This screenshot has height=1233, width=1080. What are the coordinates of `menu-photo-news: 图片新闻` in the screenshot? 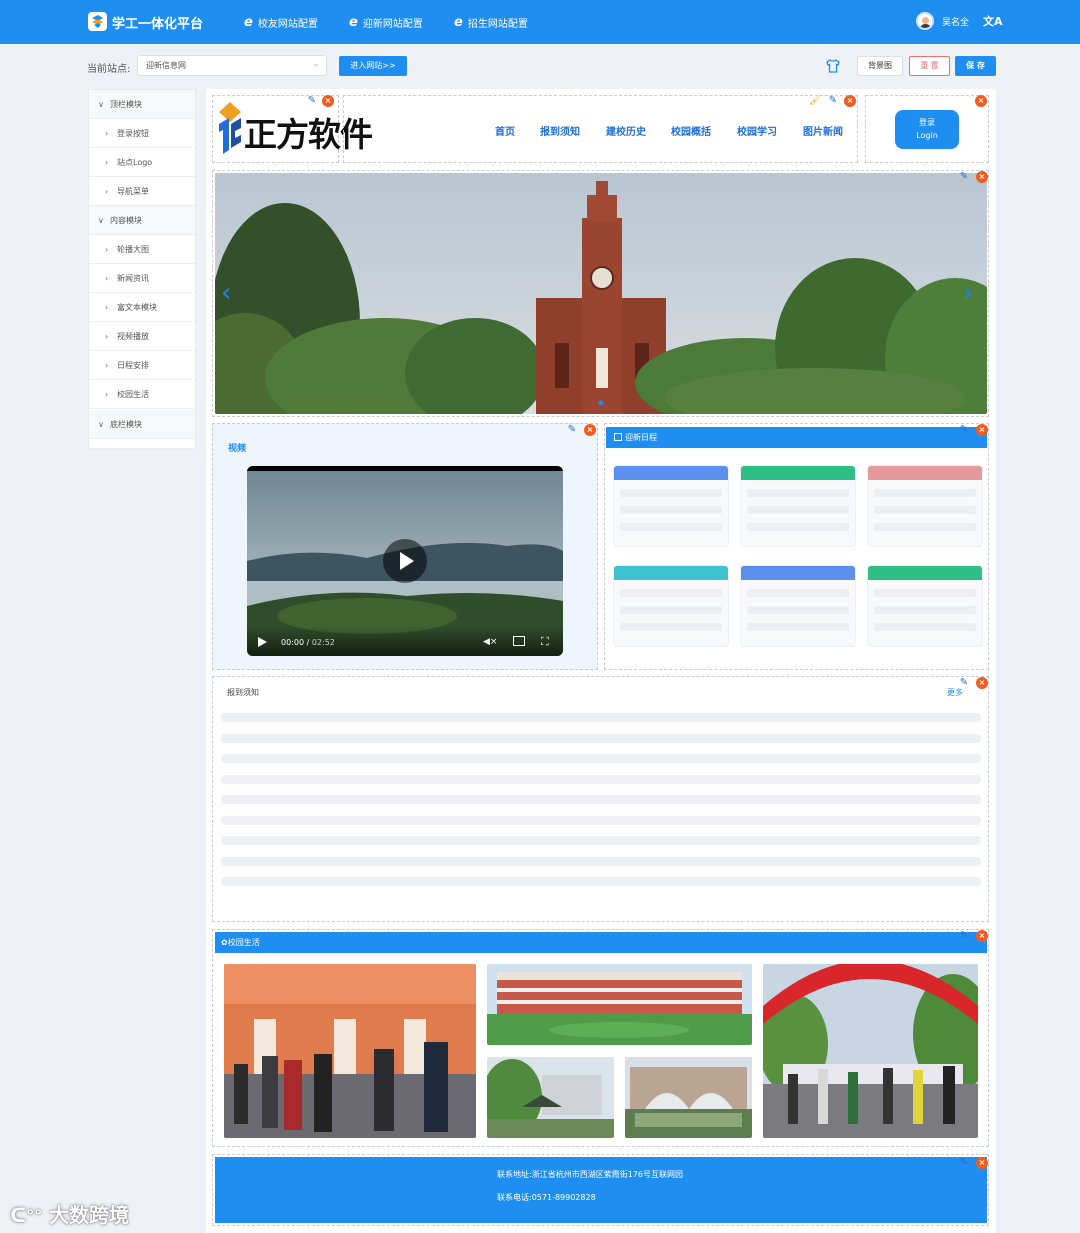 It's located at (823, 130).